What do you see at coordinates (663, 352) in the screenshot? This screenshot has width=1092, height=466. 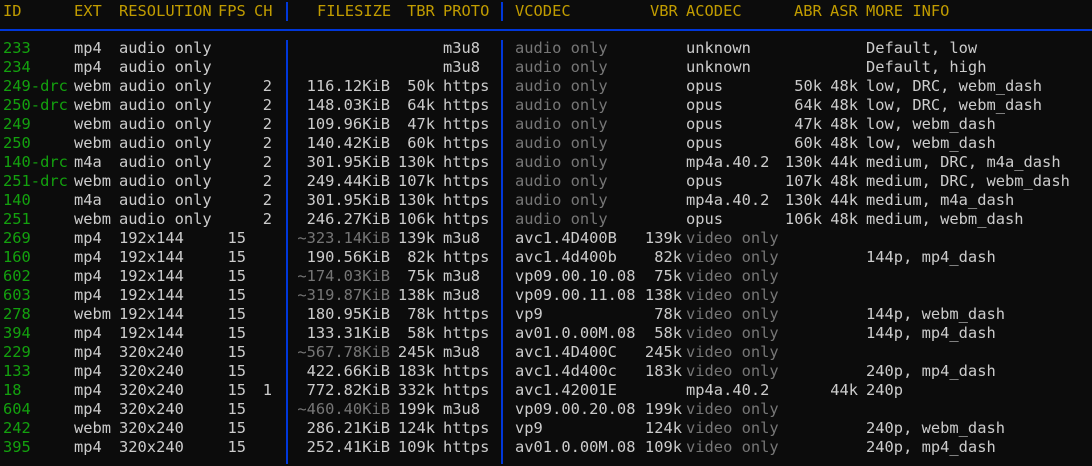 I see `cell-vbr: 245k` at bounding box center [663, 352].